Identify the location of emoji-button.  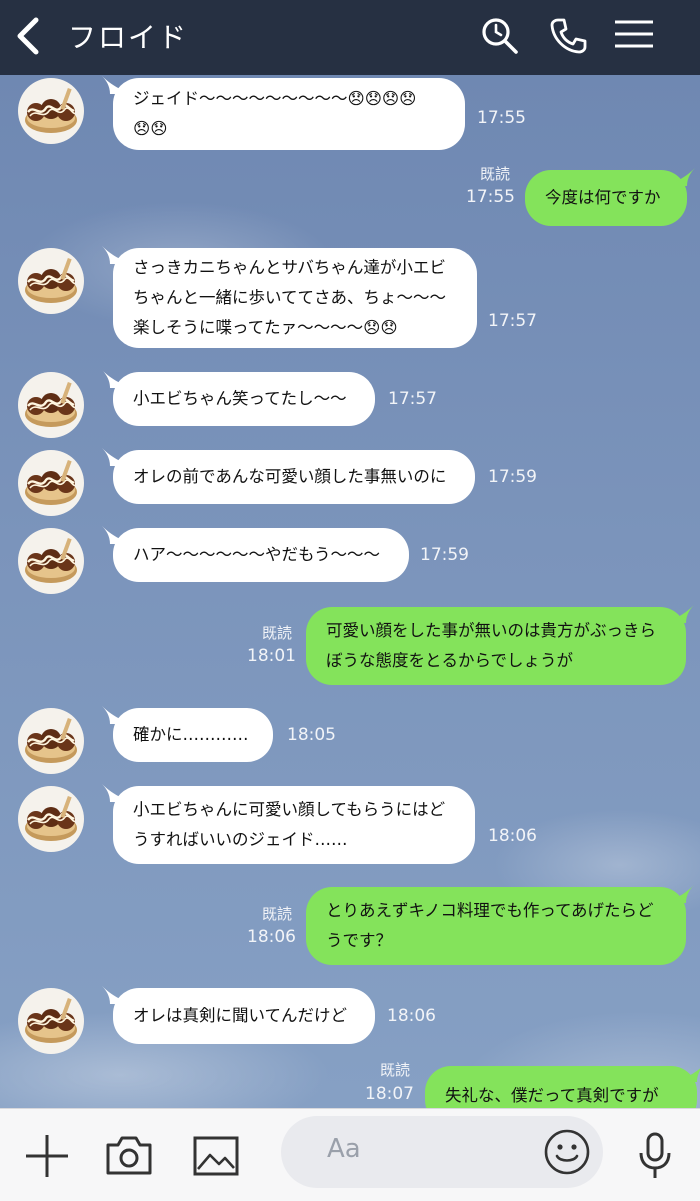
(567, 1154).